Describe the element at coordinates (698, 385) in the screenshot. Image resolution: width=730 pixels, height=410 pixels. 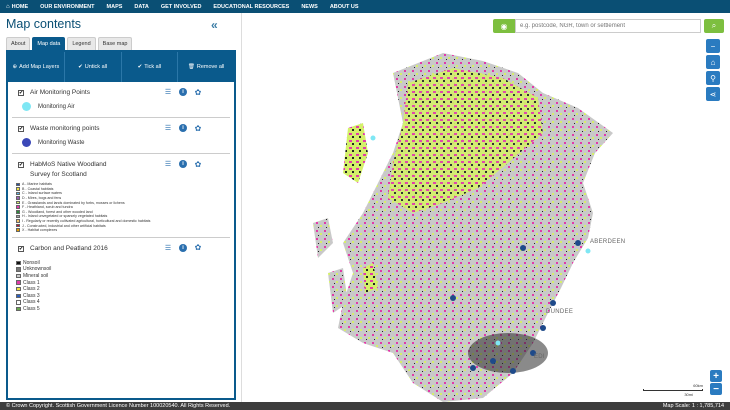
I see `scale-km: 60km` at that location.